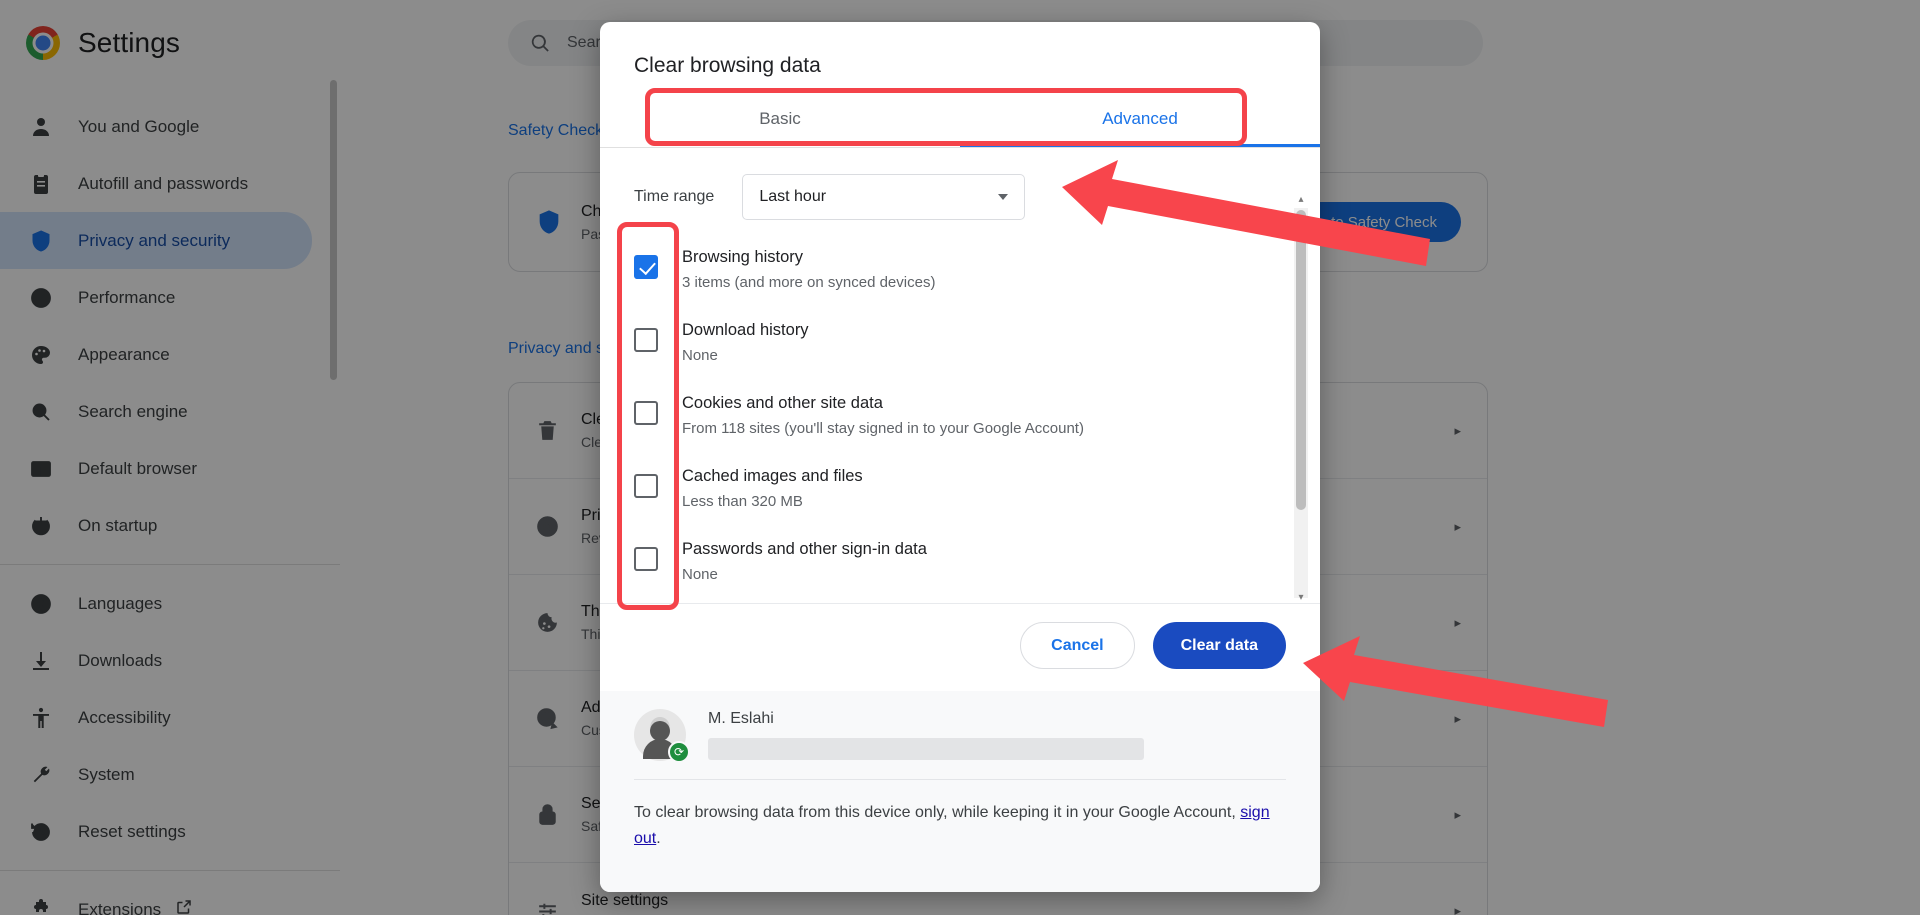  I want to click on checkbox-browsing-history, so click(646, 267).